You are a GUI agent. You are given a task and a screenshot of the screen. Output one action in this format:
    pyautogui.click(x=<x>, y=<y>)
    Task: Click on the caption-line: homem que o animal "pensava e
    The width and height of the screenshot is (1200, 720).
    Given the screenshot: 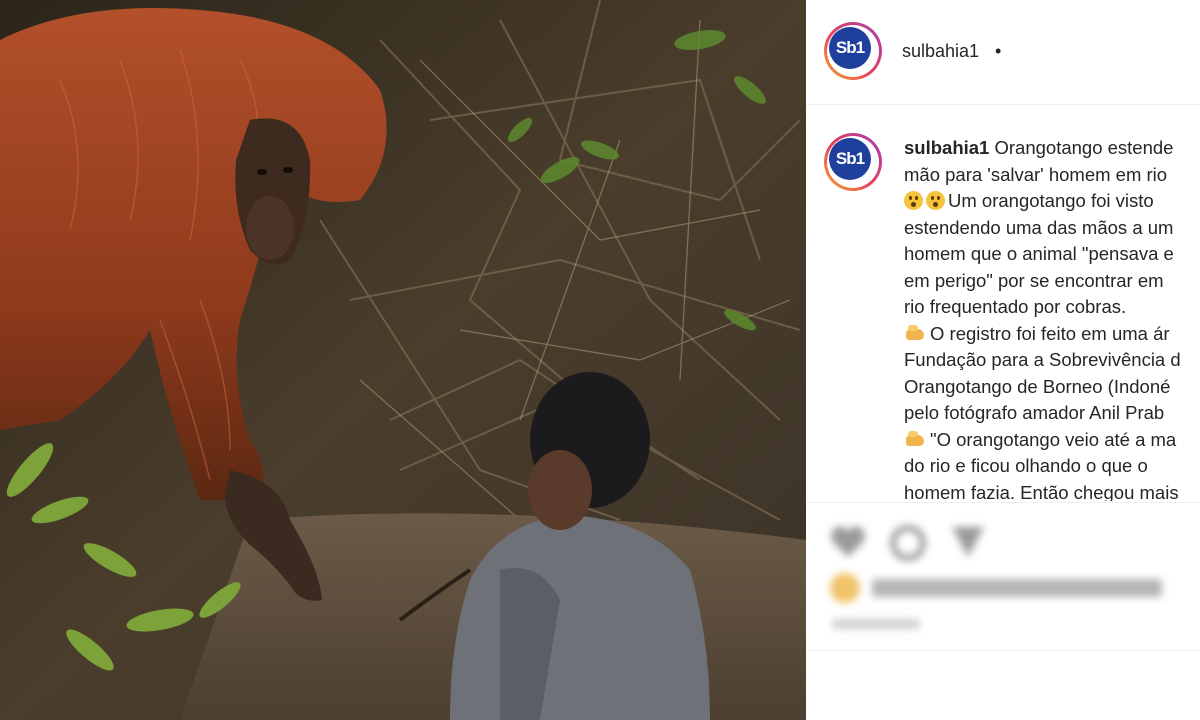 What is the action you would take?
    pyautogui.click(x=1039, y=253)
    